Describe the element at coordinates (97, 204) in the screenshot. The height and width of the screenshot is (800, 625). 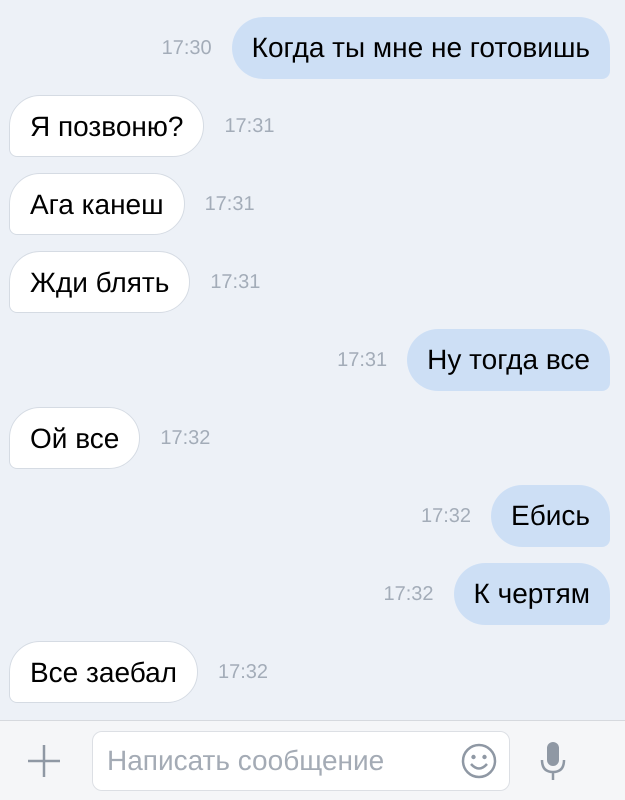
I see `message-bubble: Ага канеш` at that location.